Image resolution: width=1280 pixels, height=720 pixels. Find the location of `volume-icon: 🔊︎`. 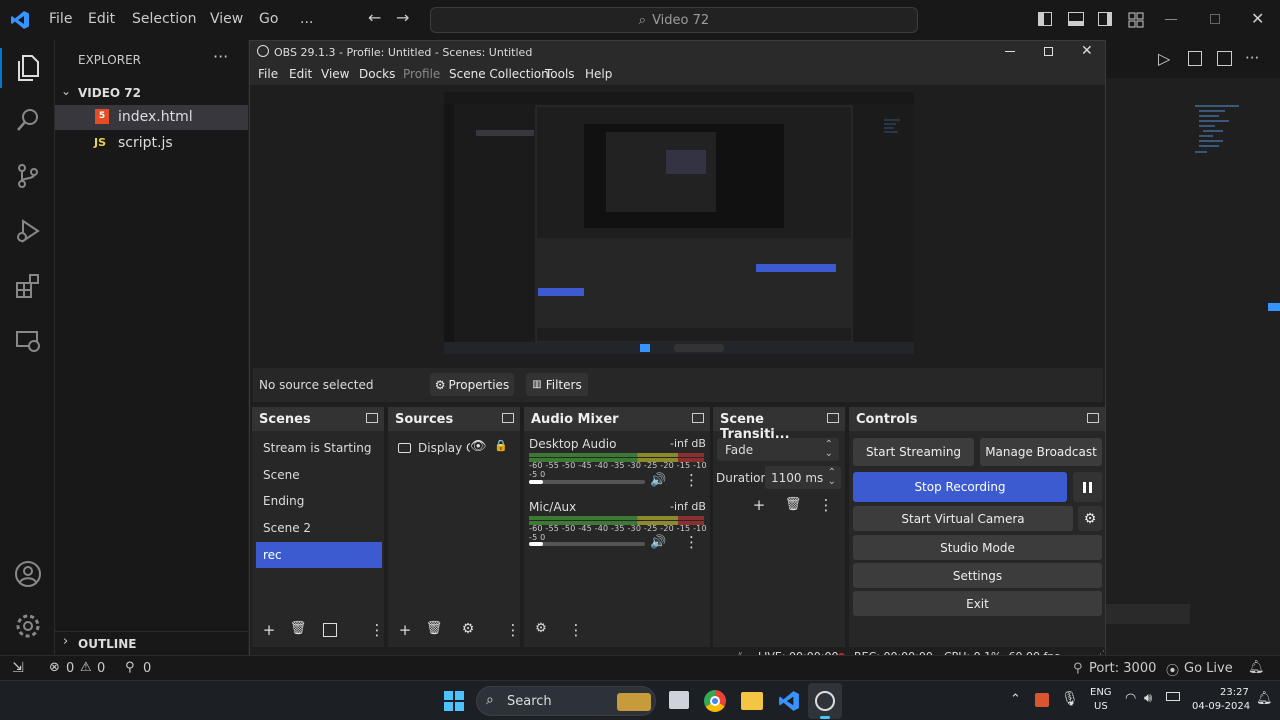

volume-icon: 🔊︎ is located at coordinates (1148, 698).